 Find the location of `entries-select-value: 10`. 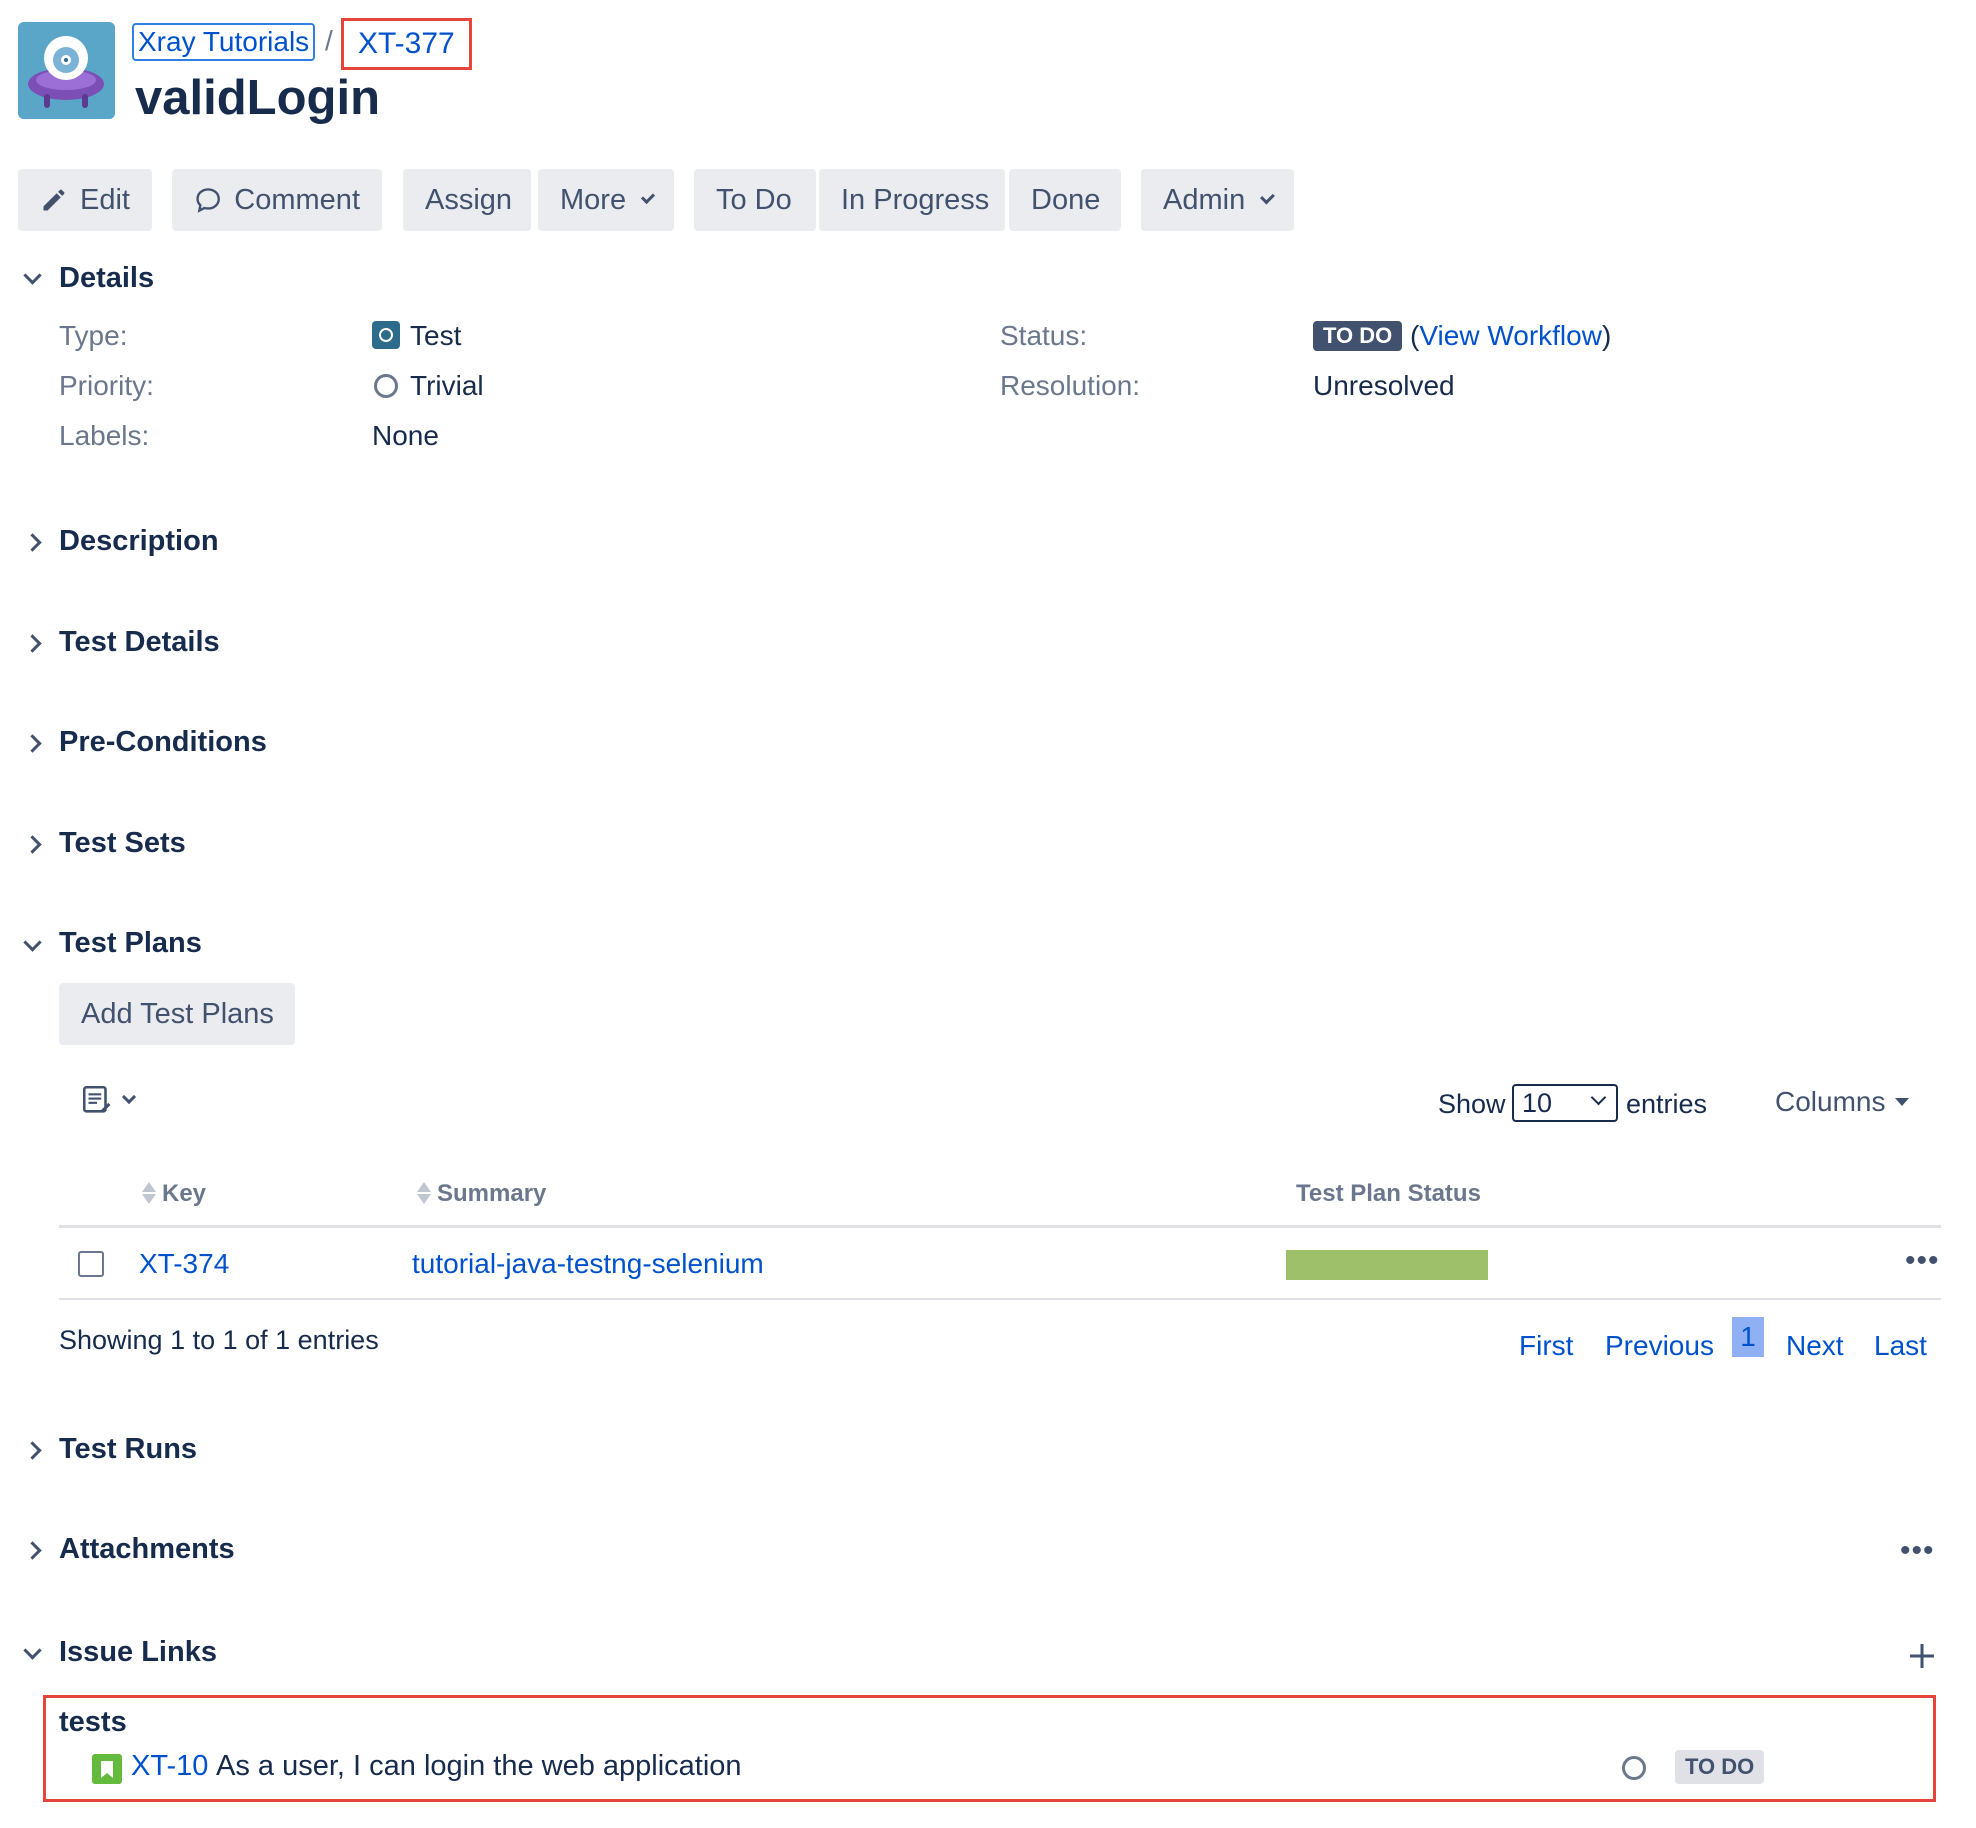

entries-select-value: 10 is located at coordinates (1537, 1103).